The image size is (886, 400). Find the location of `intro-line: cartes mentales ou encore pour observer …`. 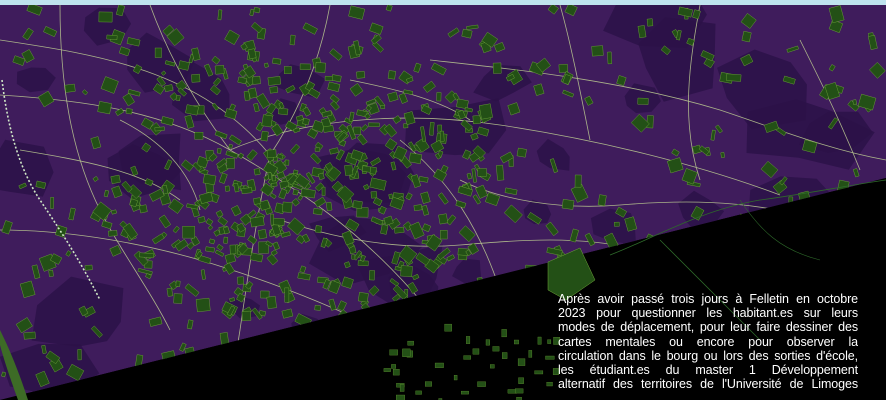

intro-line: cartes mentales ou encore pour observer … is located at coordinates (708, 341).